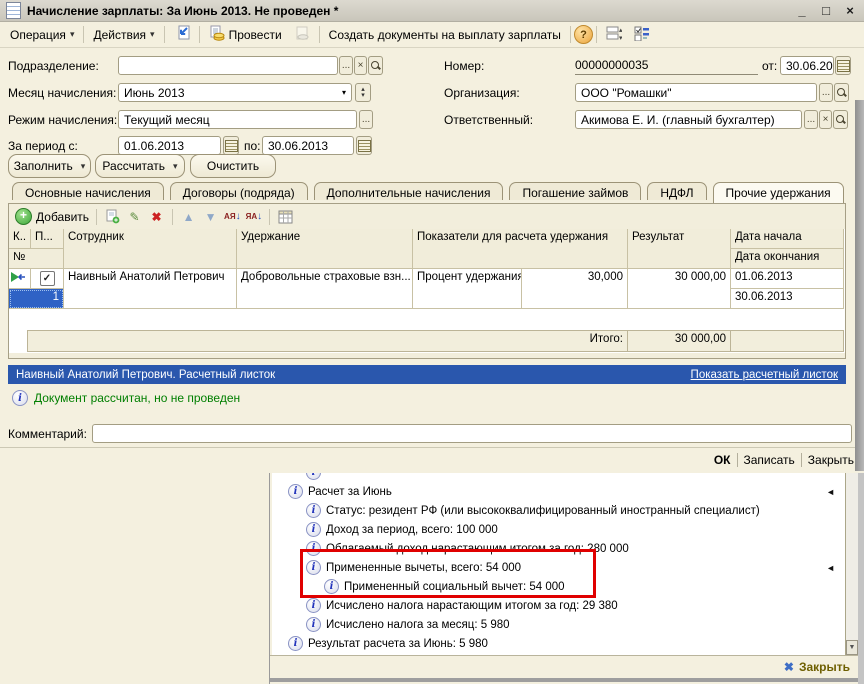 The width and height of the screenshot is (864, 684). I want to click on close-button: ×, so click(850, 10).